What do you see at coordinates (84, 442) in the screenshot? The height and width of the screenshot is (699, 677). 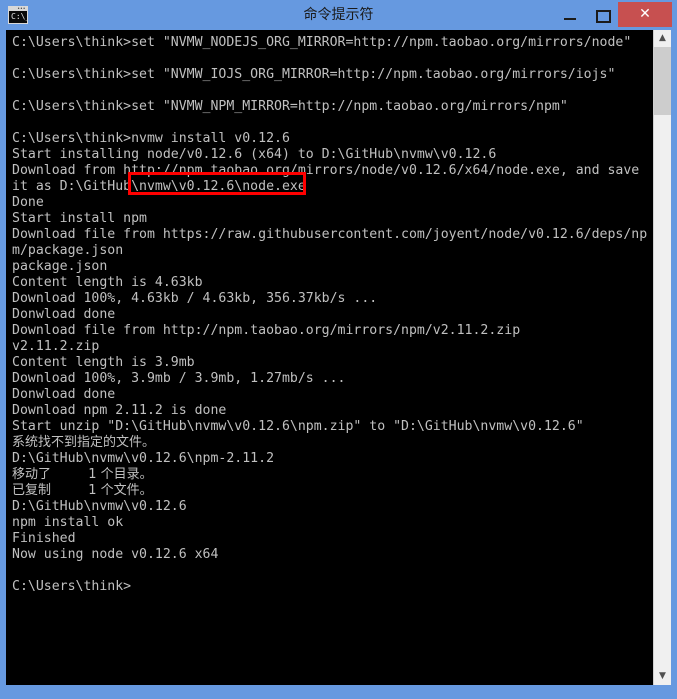 I see `console-line: 系统找不到指定的文件。` at bounding box center [84, 442].